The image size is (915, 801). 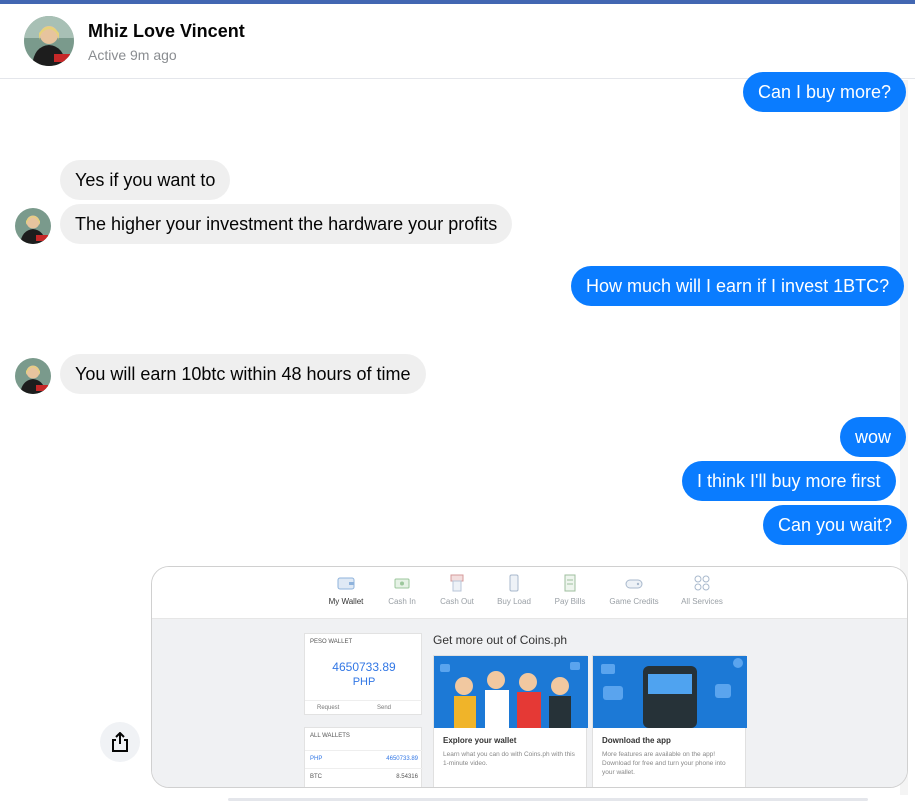 What do you see at coordinates (514, 583) in the screenshot?
I see `phone-icon` at bounding box center [514, 583].